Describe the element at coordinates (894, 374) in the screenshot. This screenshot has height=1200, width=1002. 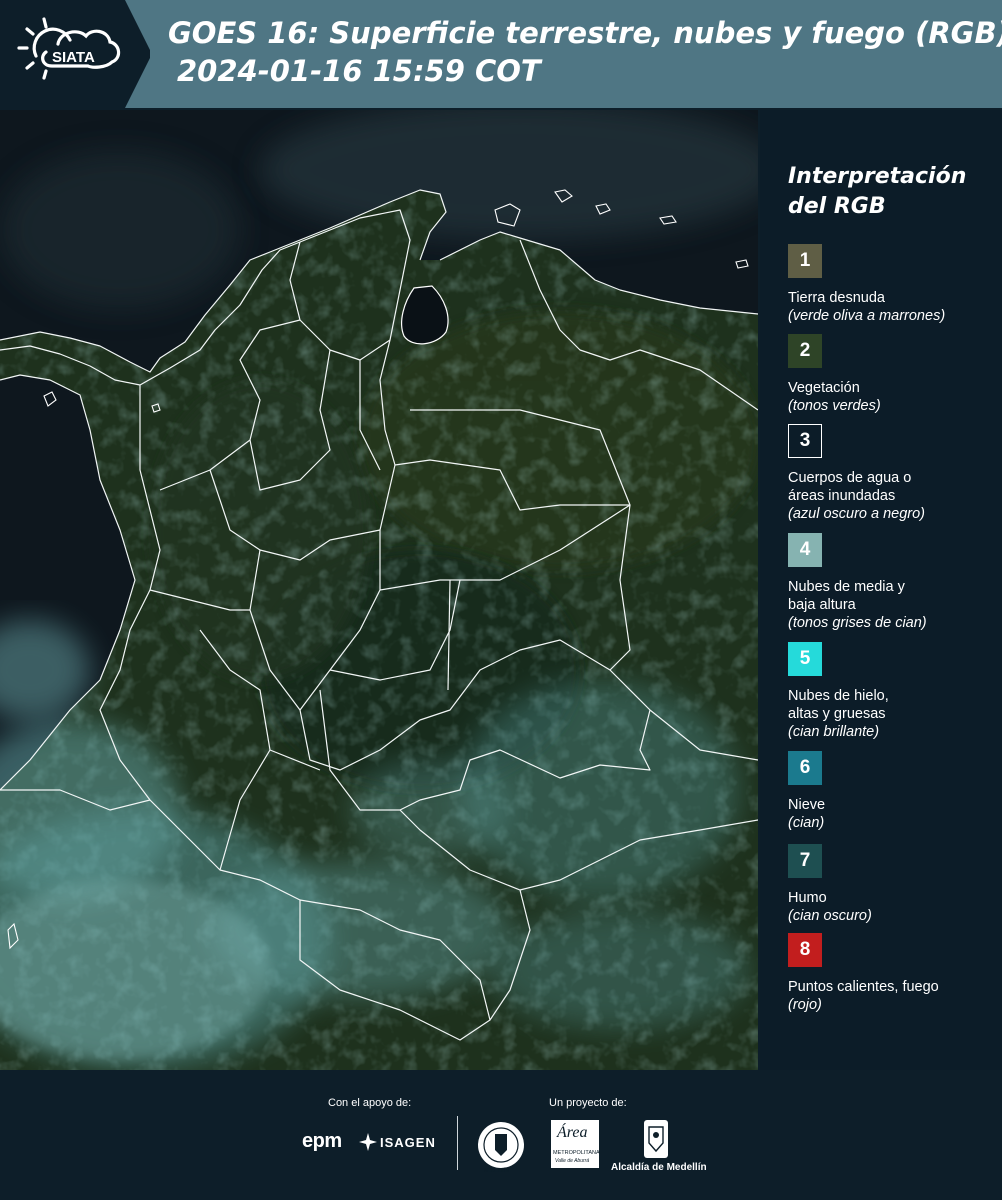
I see `legend-item-vegetacion: 2 Vegetación (tonos verdes)` at that location.